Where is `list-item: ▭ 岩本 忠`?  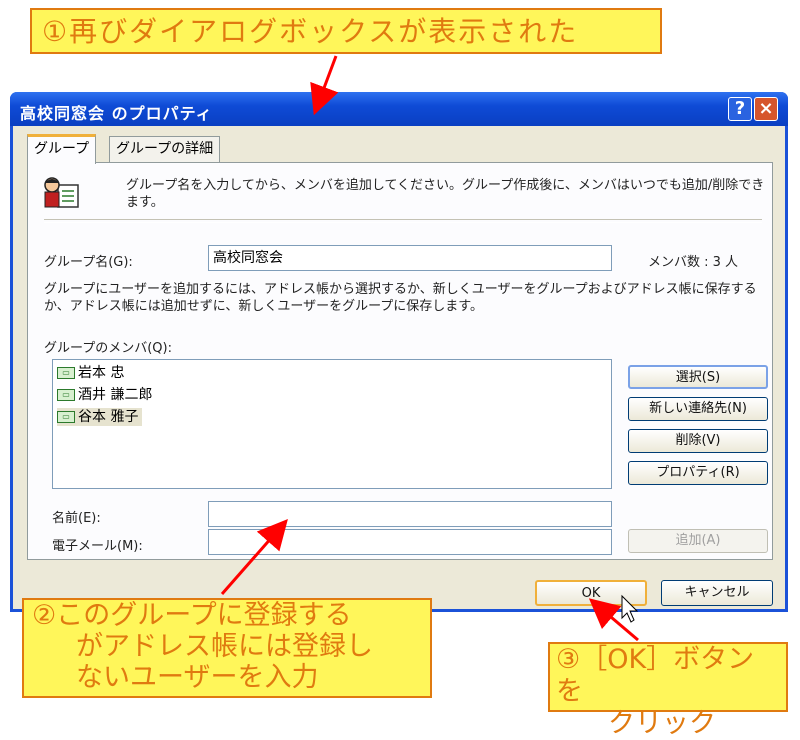
list-item: ▭ 岩本 忠 is located at coordinates (92, 373).